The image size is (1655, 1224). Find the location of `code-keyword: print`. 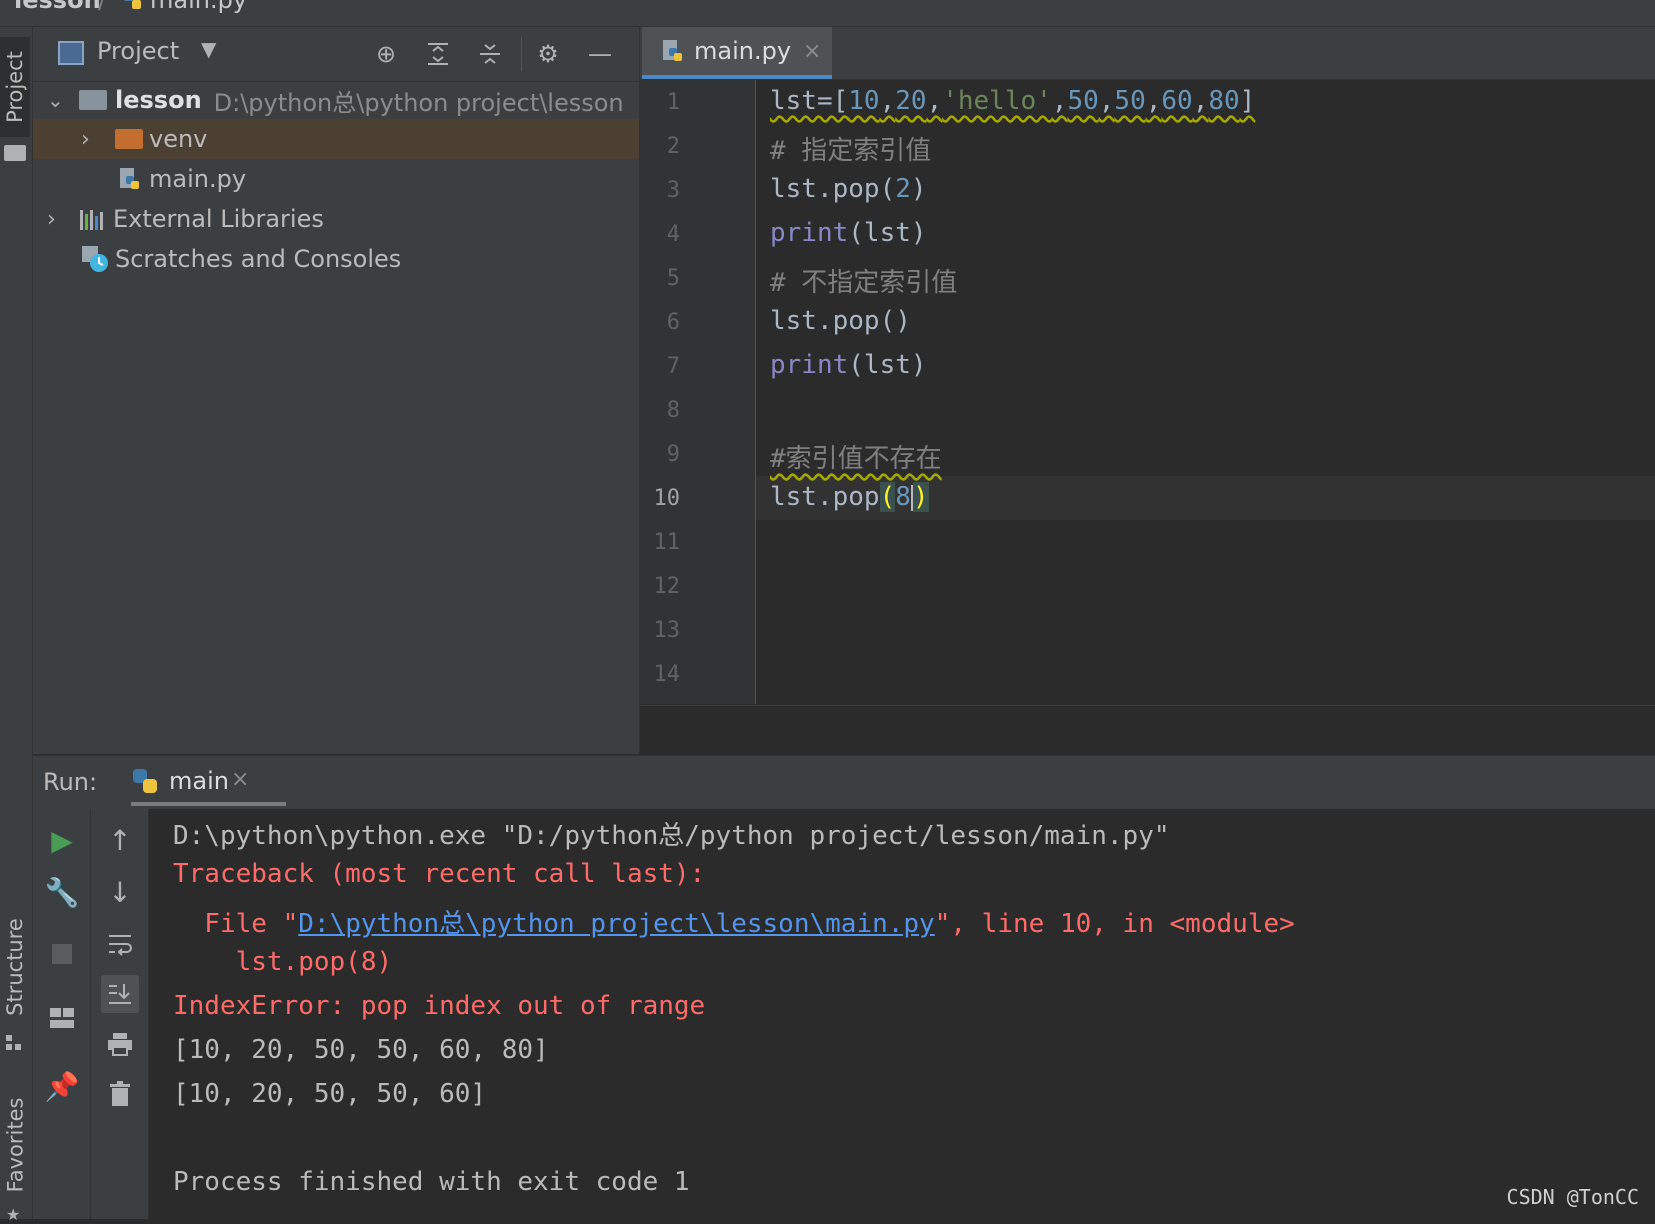

code-keyword: print is located at coordinates (809, 233).